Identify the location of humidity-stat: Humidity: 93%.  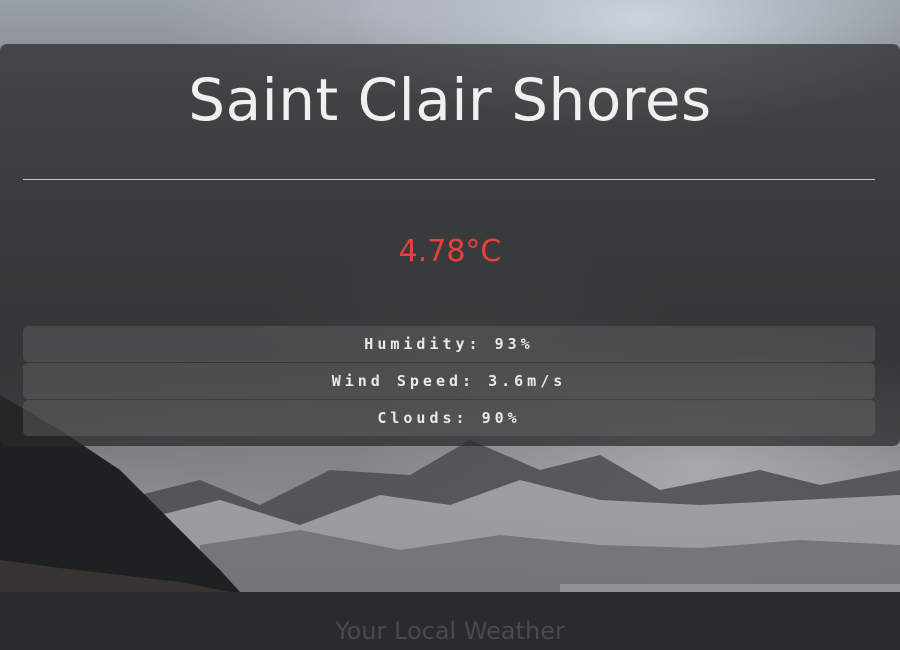
(449, 344).